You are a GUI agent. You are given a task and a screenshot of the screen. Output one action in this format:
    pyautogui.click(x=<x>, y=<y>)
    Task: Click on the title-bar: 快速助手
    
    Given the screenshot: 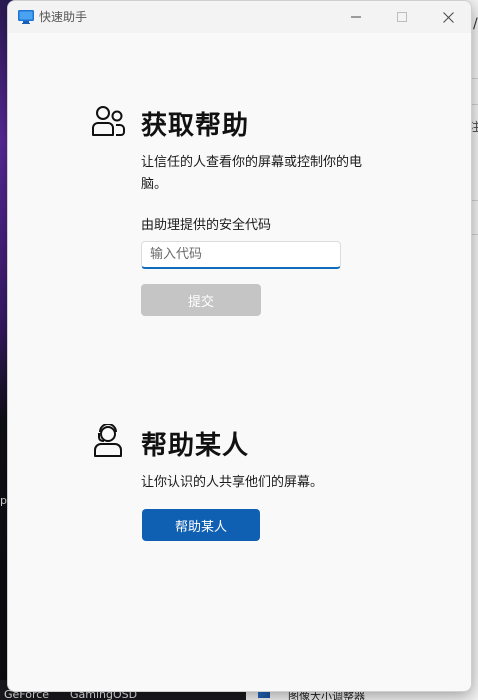 What is the action you would take?
    pyautogui.click(x=239, y=17)
    